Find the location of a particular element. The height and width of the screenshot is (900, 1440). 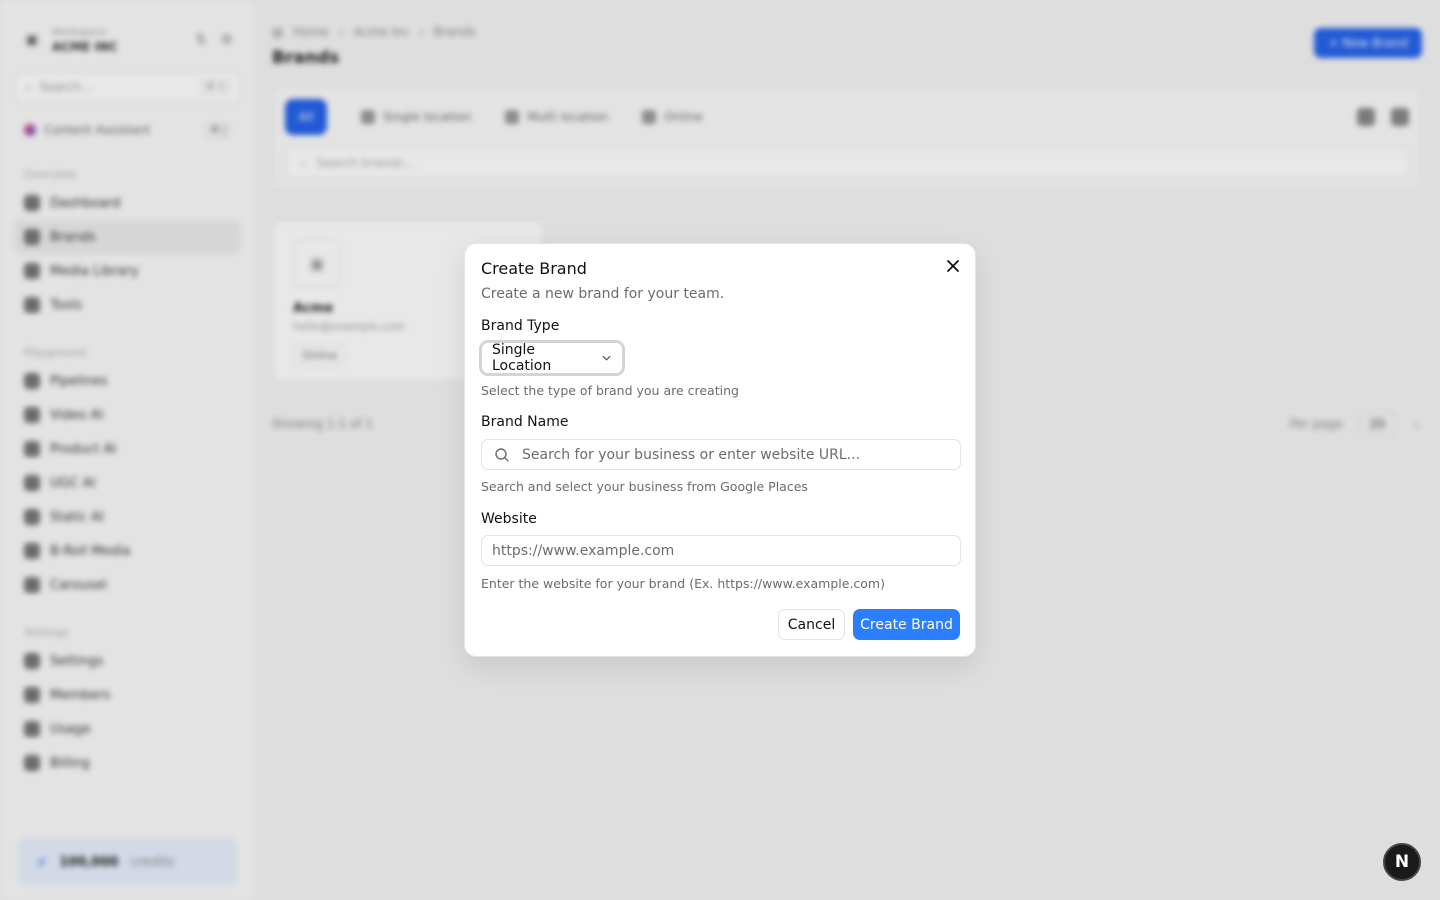

brand-type-select: Single Location is located at coordinates (552, 358).